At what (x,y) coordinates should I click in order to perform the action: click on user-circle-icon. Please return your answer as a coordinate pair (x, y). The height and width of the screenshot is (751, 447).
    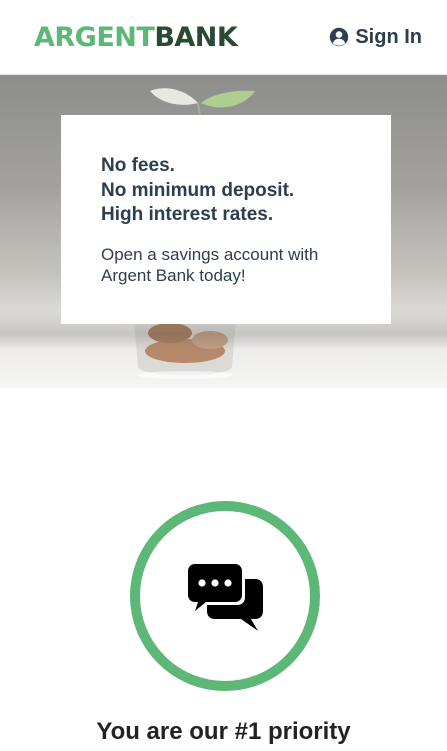
    Looking at the image, I should click on (339, 37).